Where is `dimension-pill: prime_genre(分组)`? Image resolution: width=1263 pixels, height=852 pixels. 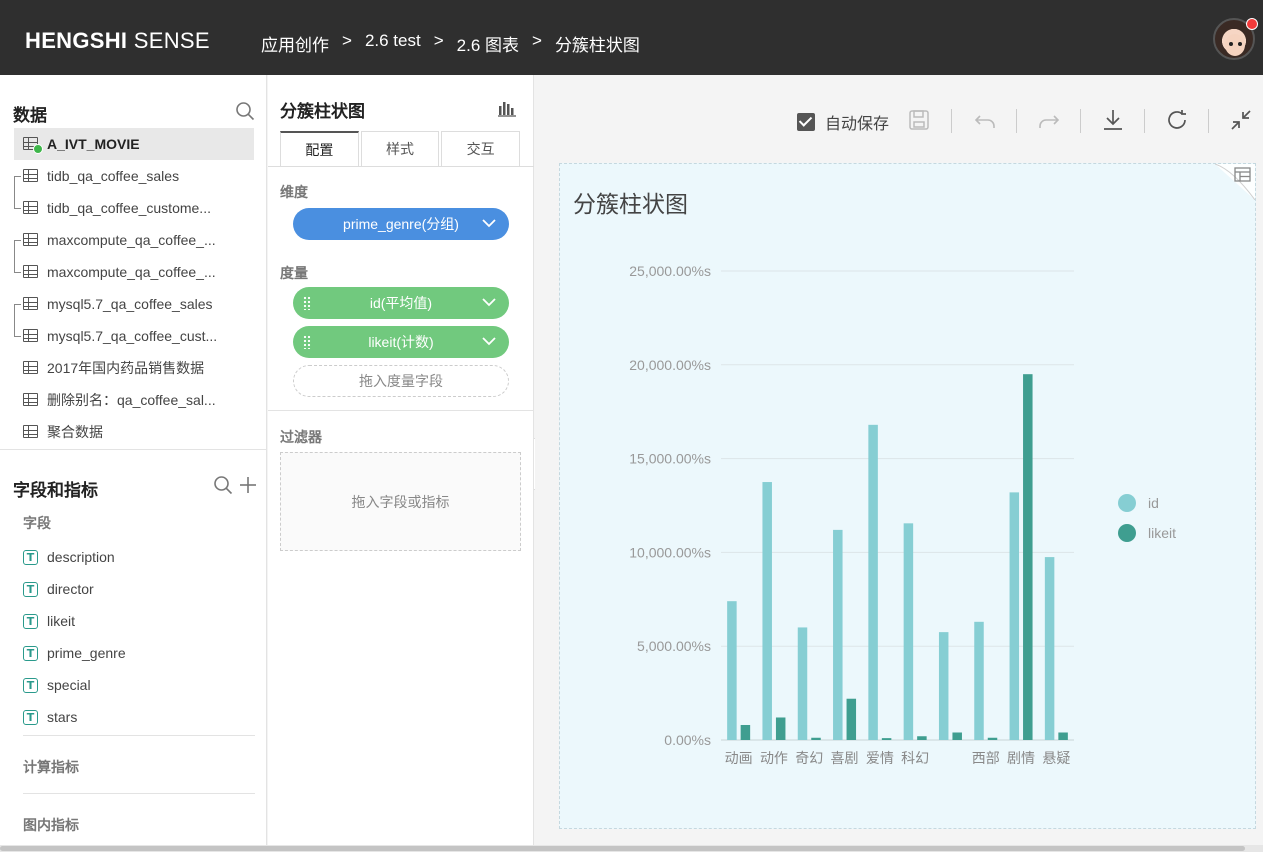 dimension-pill: prime_genre(分组) is located at coordinates (401, 224).